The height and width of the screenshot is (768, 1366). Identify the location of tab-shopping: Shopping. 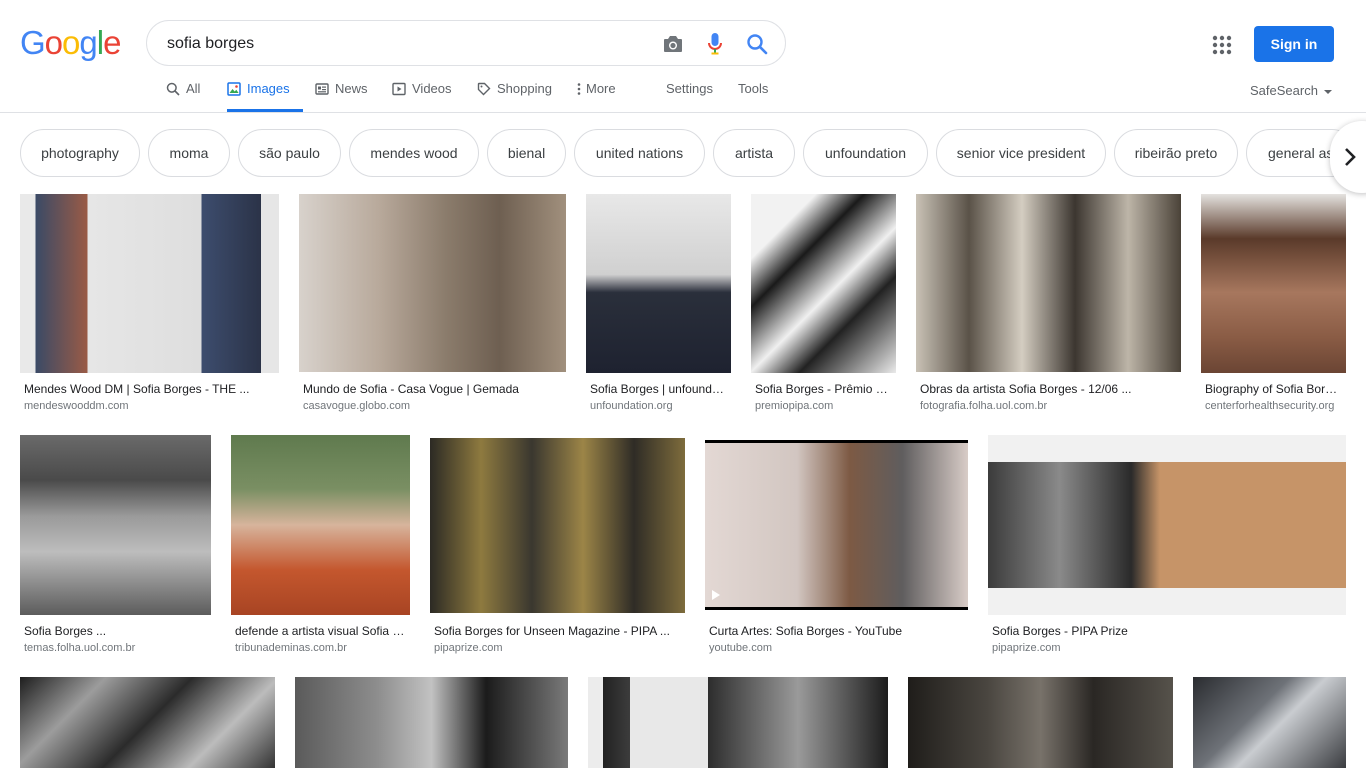
(514, 94).